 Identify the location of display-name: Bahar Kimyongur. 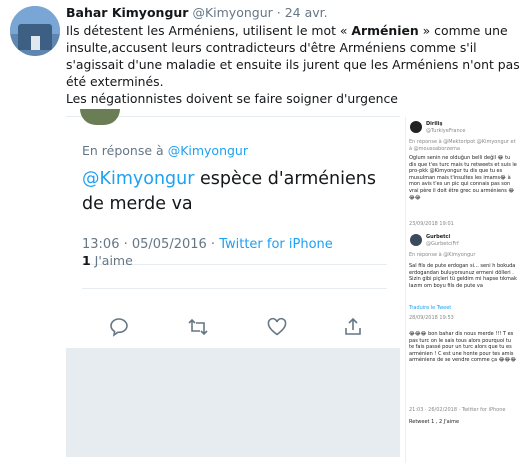
(127, 12).